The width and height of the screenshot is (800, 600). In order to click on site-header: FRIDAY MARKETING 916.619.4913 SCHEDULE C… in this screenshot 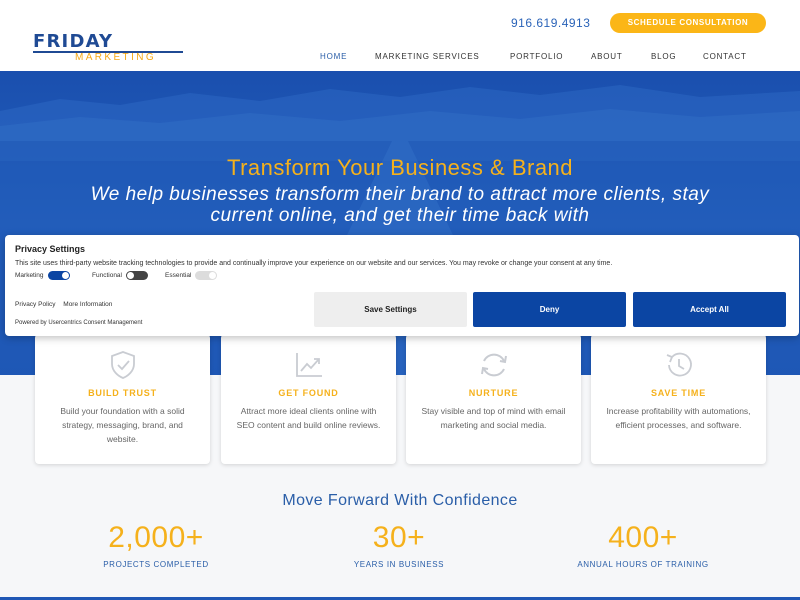, I will do `click(400, 35)`.